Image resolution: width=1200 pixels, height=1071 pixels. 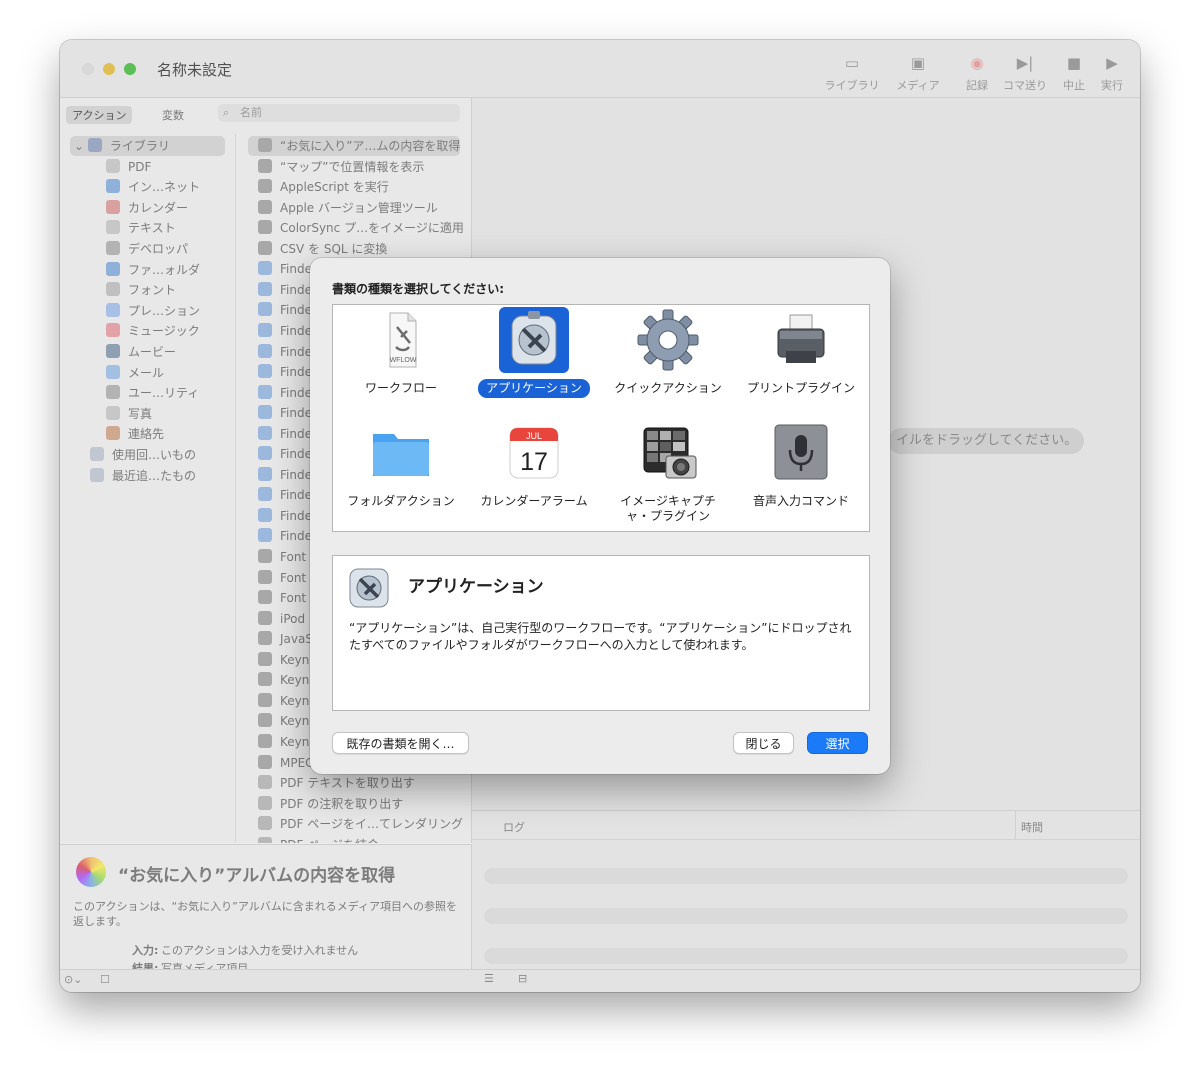 What do you see at coordinates (763, 743) in the screenshot?
I see `close-button: 閉じる` at bounding box center [763, 743].